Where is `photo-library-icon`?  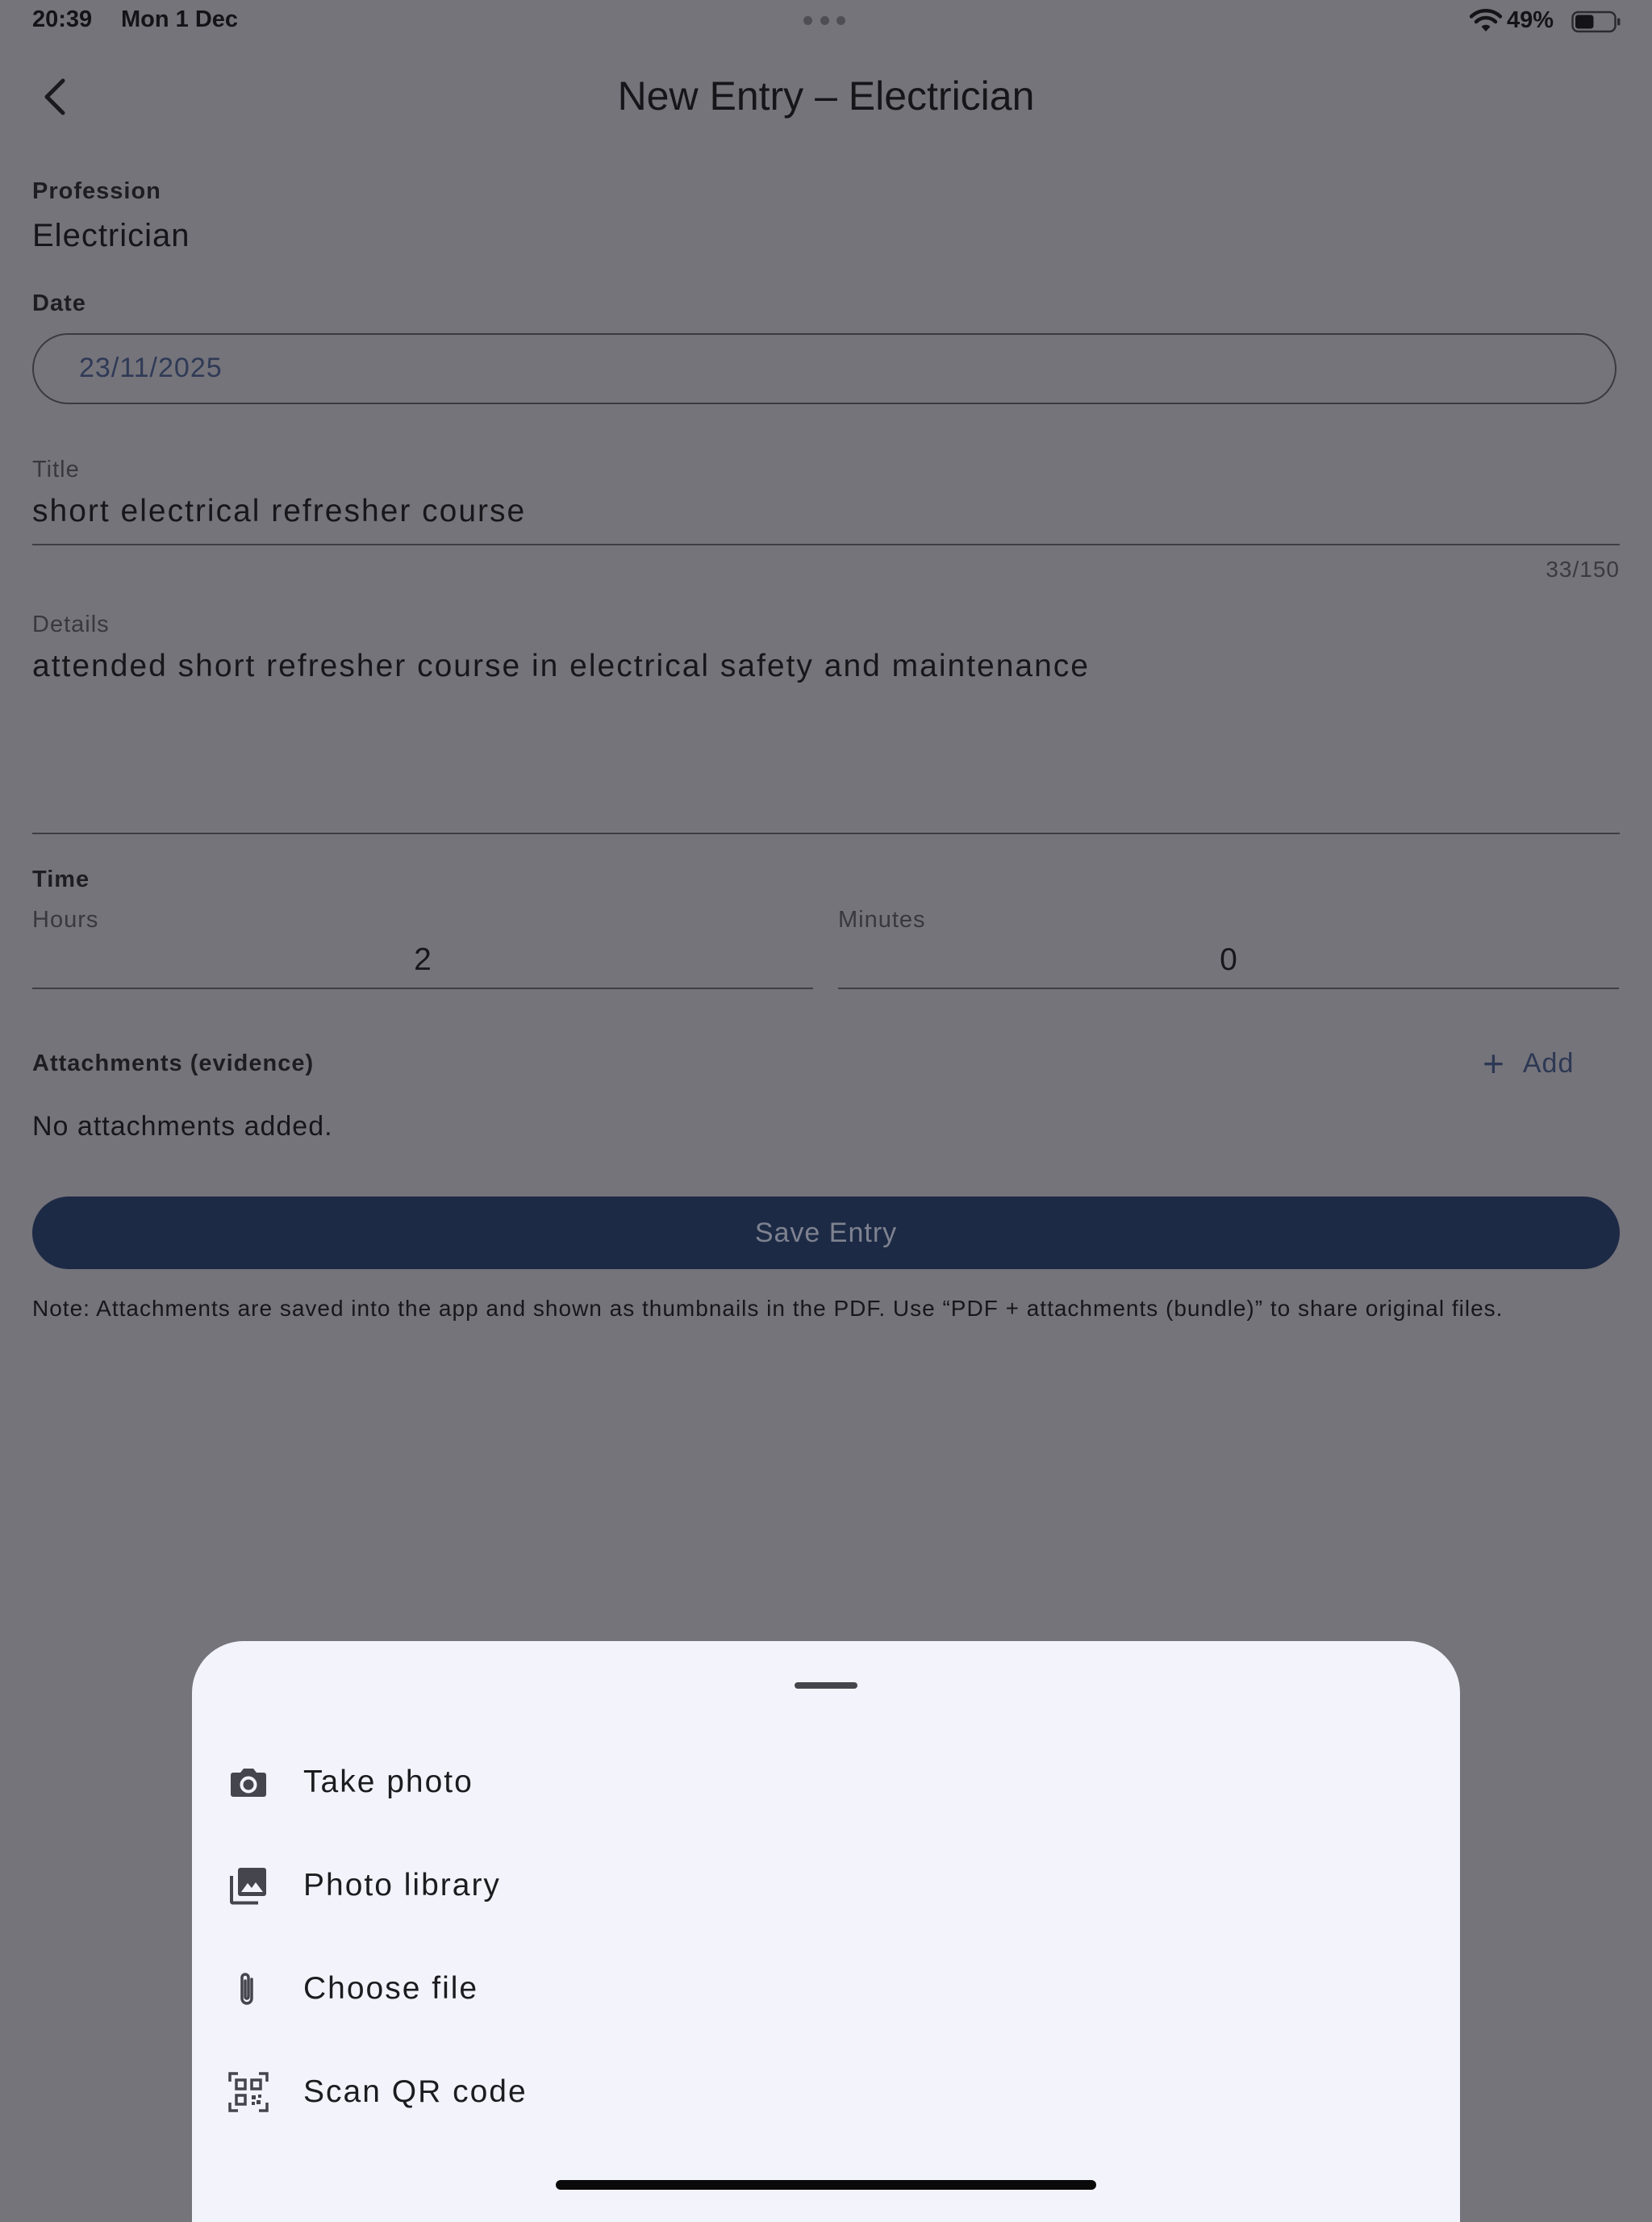 photo-library-icon is located at coordinates (248, 1886).